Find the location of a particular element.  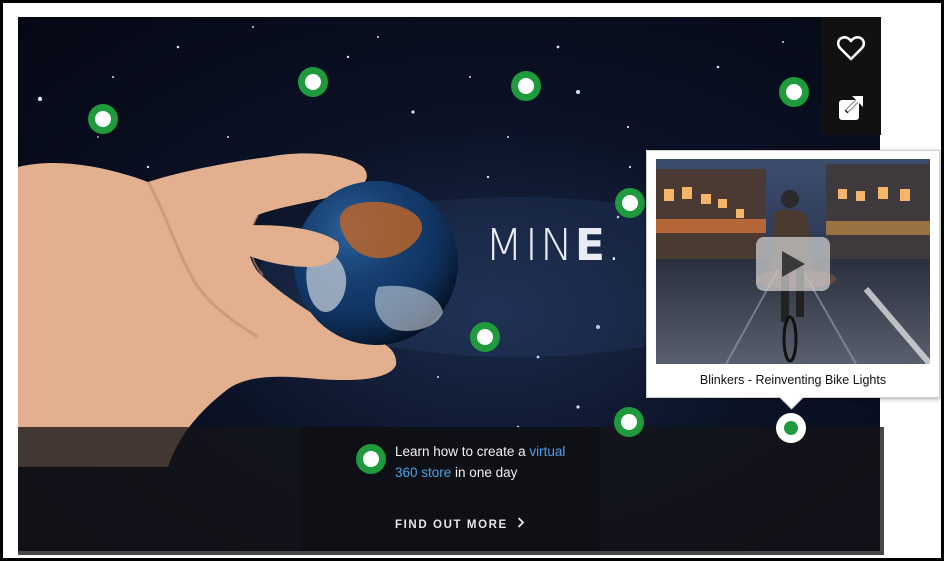

play-button is located at coordinates (793, 264).